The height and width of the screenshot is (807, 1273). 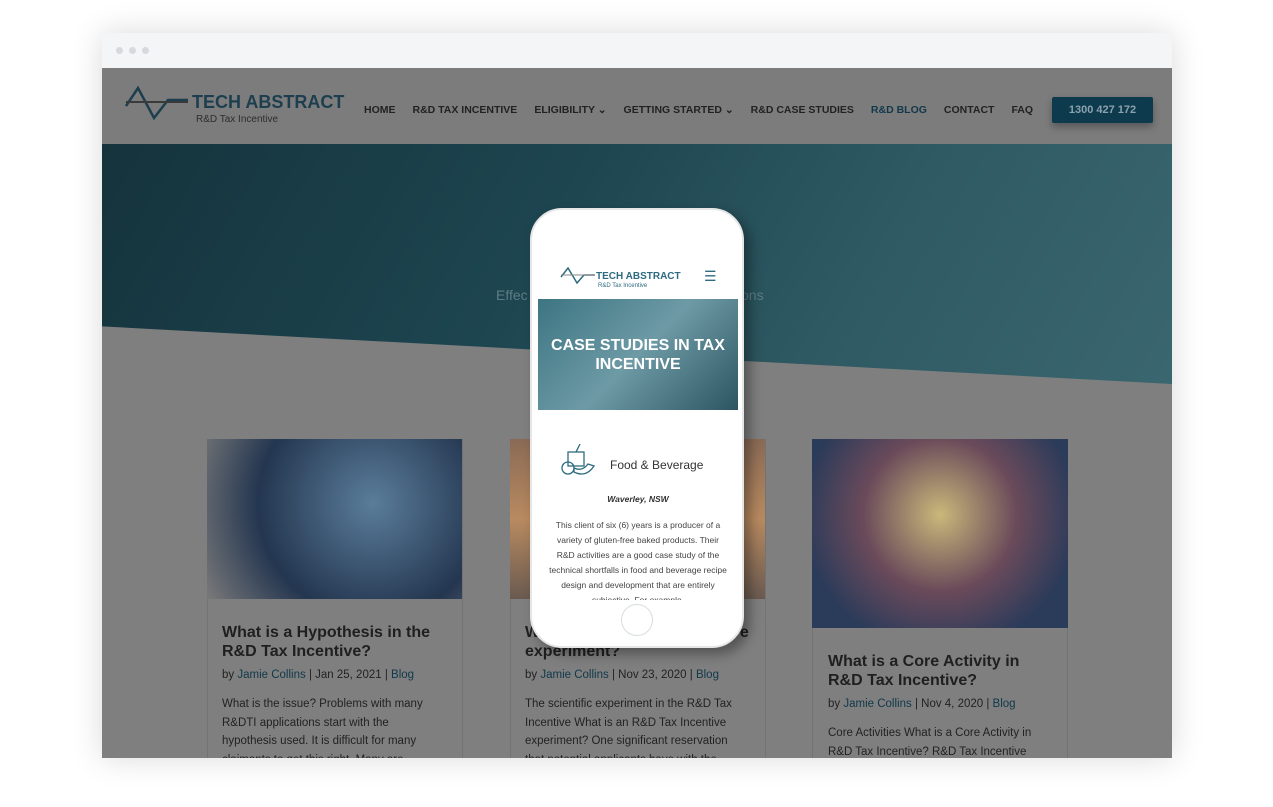 I want to click on nav-contact: CONTACT, so click(x=969, y=110).